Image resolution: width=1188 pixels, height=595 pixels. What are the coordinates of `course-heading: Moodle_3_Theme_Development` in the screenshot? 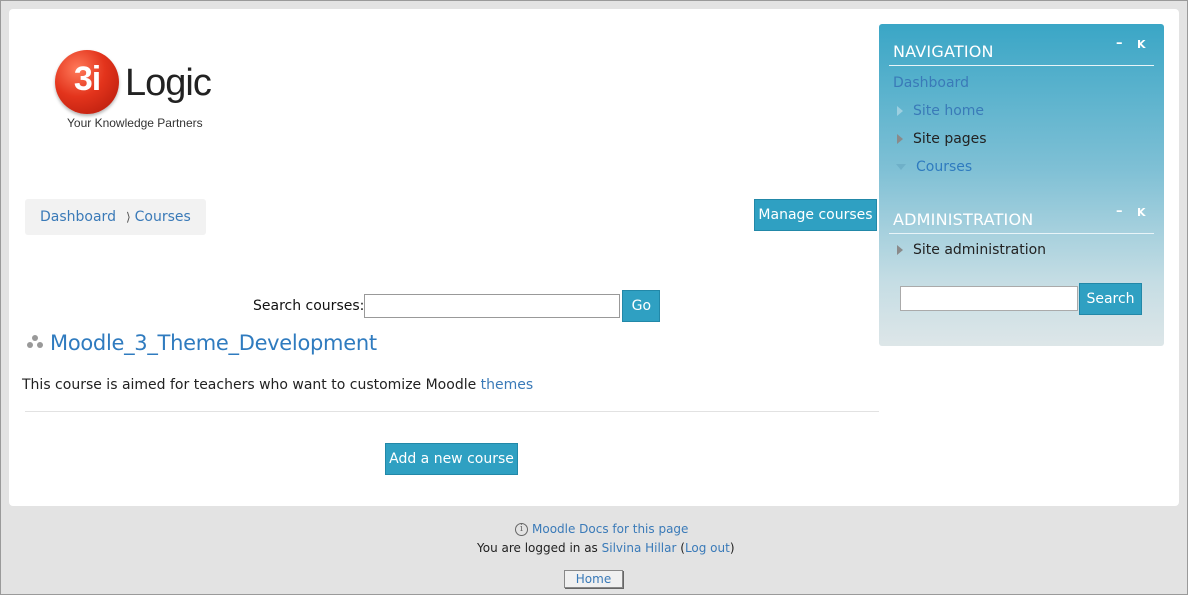 It's located at (202, 343).